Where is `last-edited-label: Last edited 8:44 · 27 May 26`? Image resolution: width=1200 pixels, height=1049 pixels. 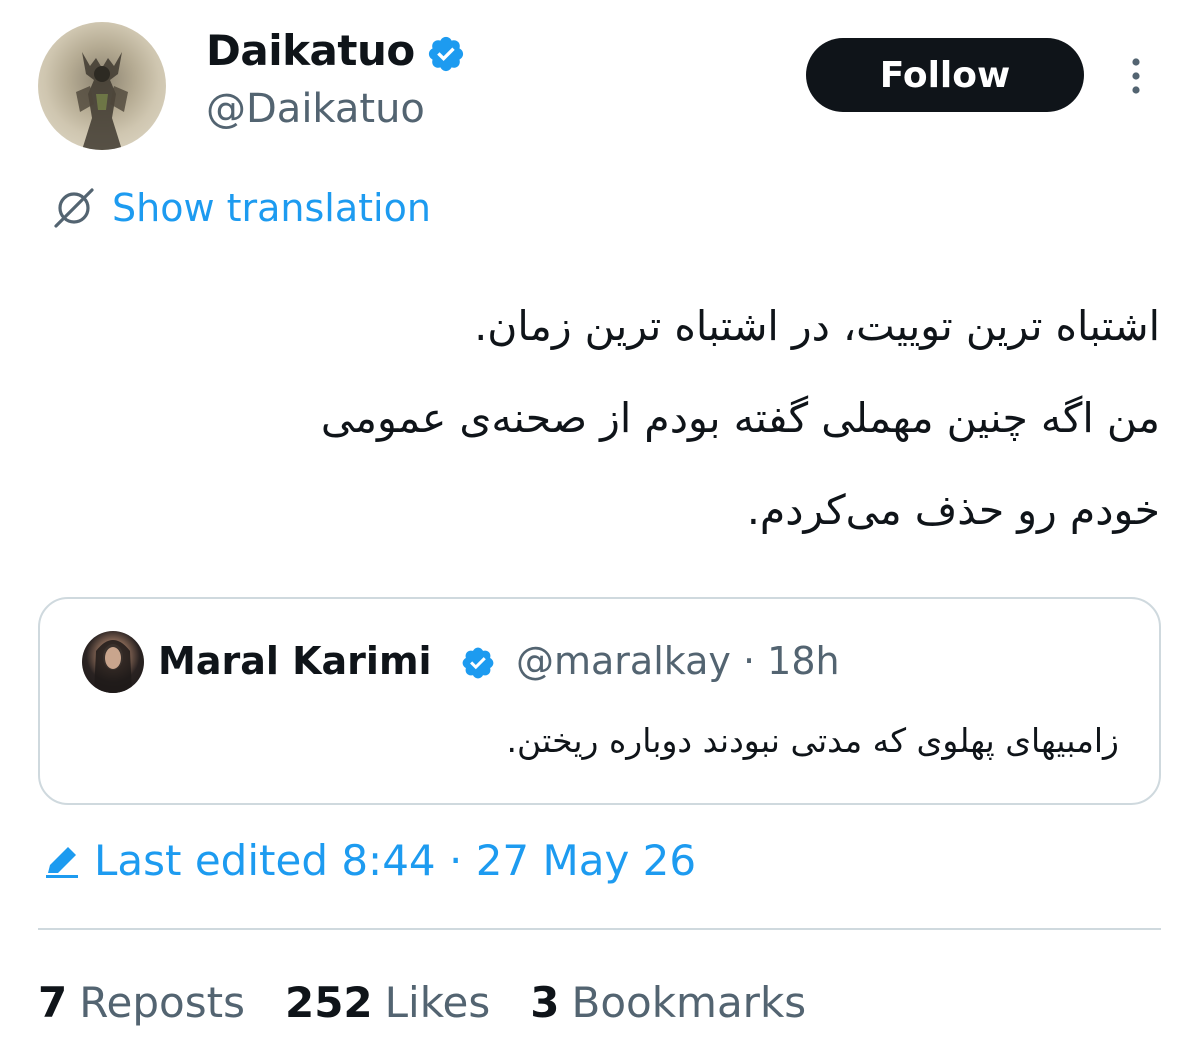
last-edited-label: Last edited 8:44 · 27 May 26 is located at coordinates (395, 860).